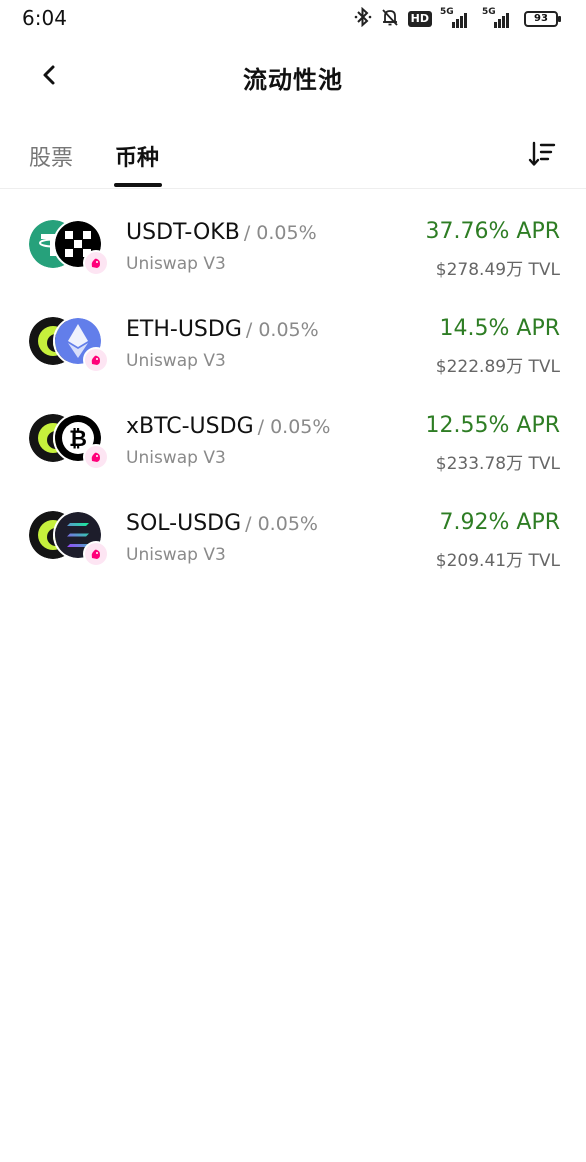 The image size is (586, 1162). What do you see at coordinates (497, 367) in the screenshot?
I see `tvl-value: $222.89万 TVL` at bounding box center [497, 367].